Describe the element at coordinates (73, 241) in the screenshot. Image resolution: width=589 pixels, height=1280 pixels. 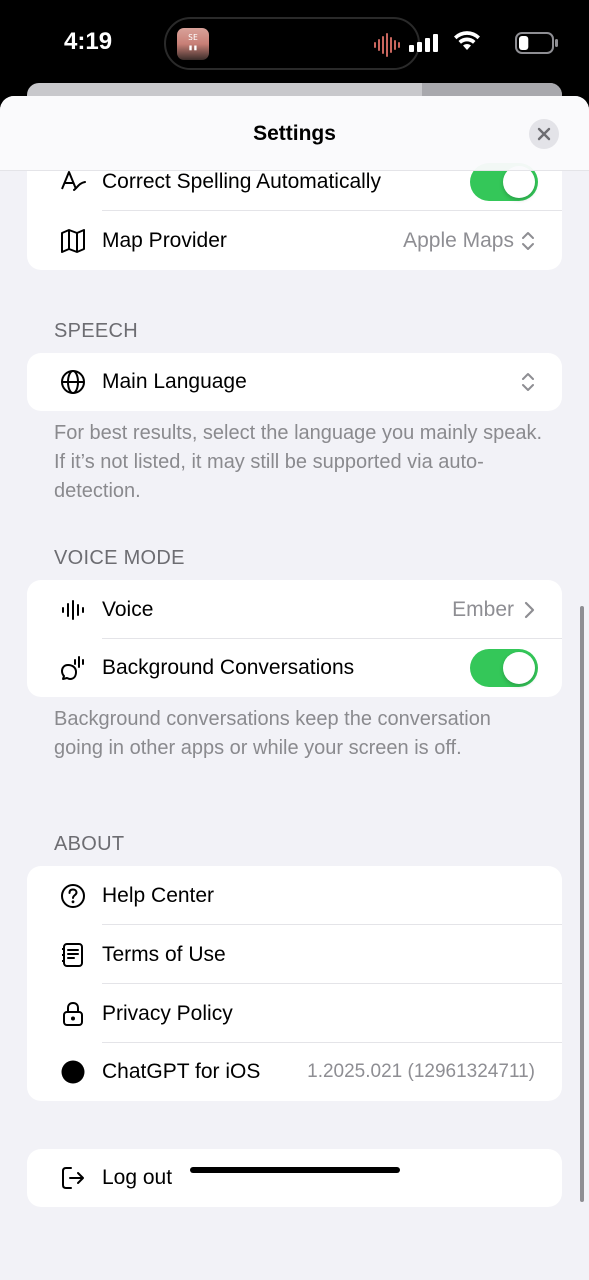
I see `map-icon` at that location.